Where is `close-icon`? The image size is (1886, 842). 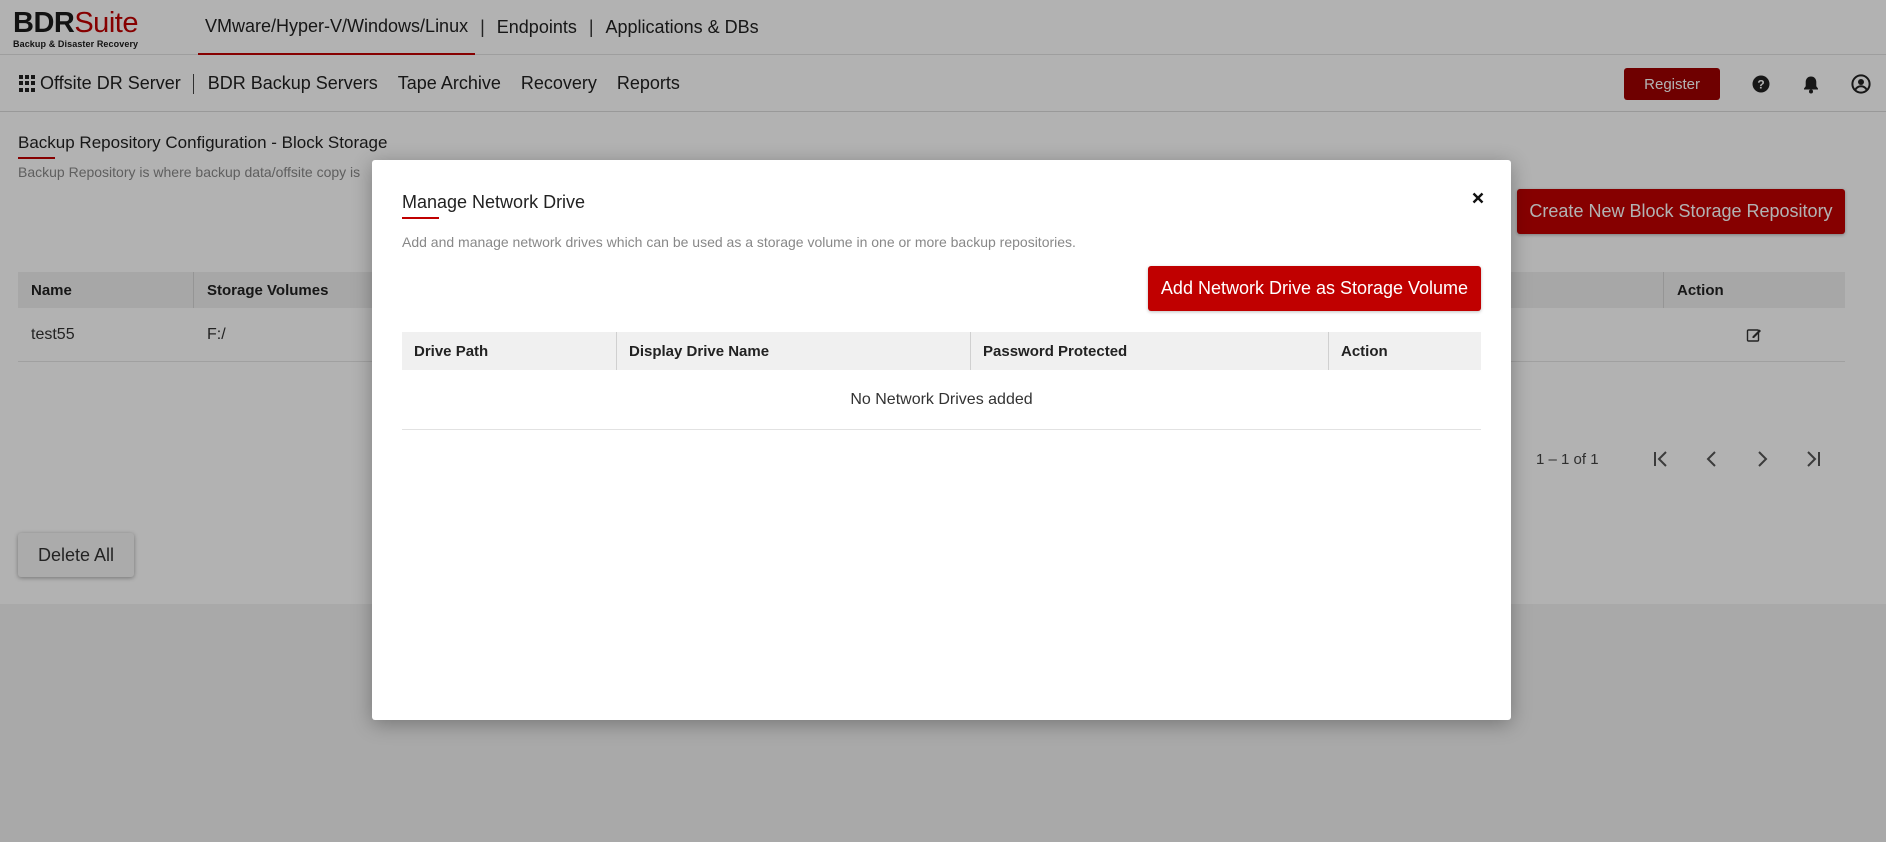
close-icon is located at coordinates (1478, 198).